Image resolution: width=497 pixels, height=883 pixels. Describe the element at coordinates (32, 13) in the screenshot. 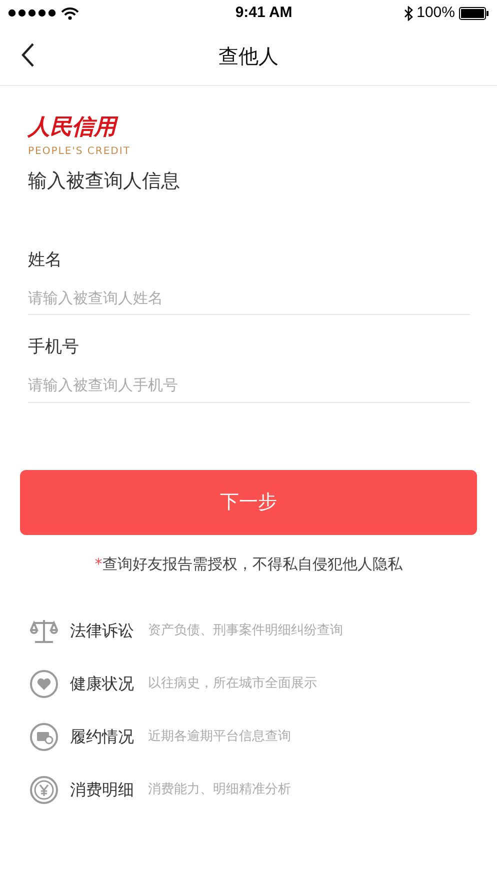

I see `signal-icon` at that location.